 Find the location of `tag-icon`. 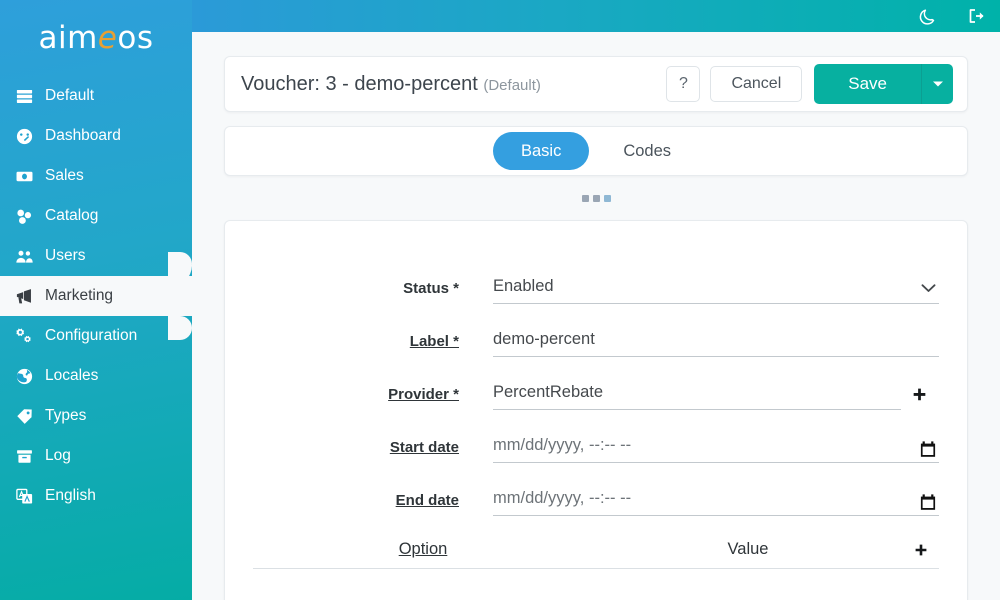

tag-icon is located at coordinates (24, 416).